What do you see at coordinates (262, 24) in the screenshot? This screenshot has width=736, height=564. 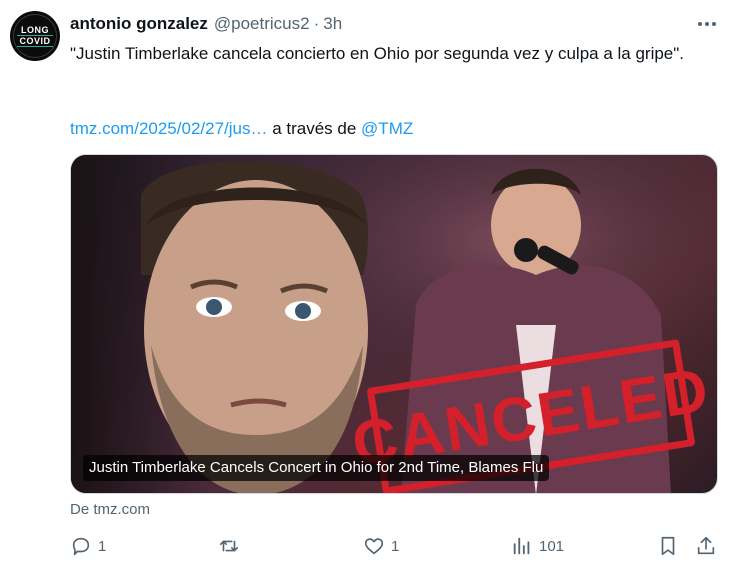 I see `user-handle: @poetricus2` at bounding box center [262, 24].